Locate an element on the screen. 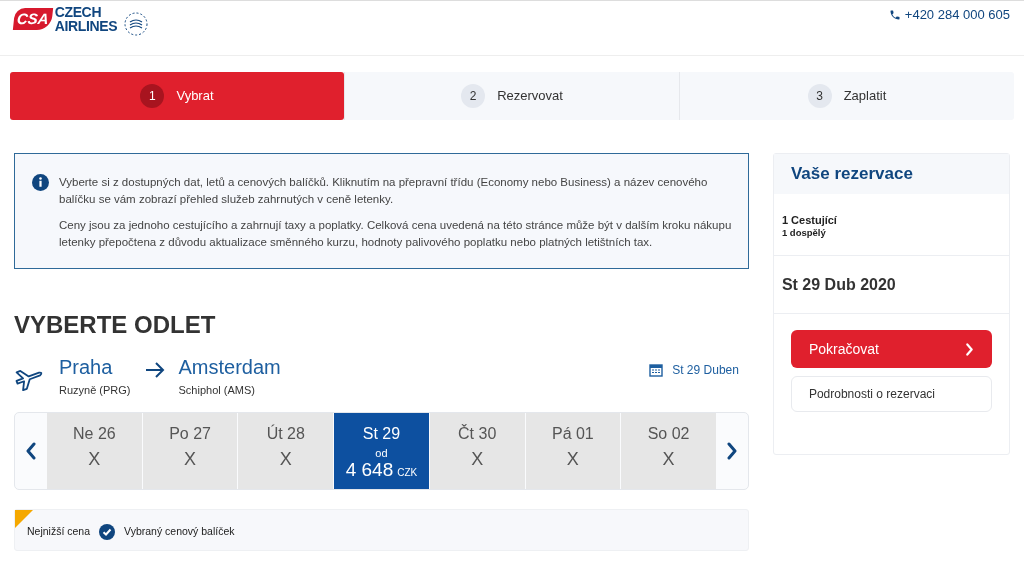 The height and width of the screenshot is (565, 1024). passenger-type: 1 dospělý is located at coordinates (804, 233).